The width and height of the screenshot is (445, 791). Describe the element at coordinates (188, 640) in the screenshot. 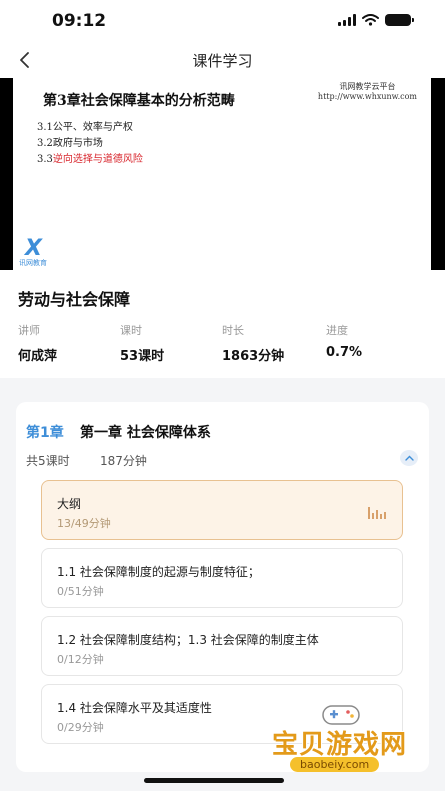

I see `lesson-title: 1.2 社会保障制度结构；1.3 社会保障的制度主体` at that location.